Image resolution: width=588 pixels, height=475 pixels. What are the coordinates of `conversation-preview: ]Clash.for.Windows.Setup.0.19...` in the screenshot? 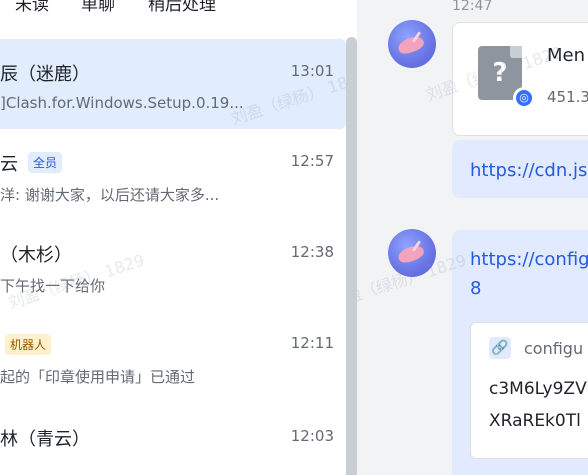 It's located at (122, 103).